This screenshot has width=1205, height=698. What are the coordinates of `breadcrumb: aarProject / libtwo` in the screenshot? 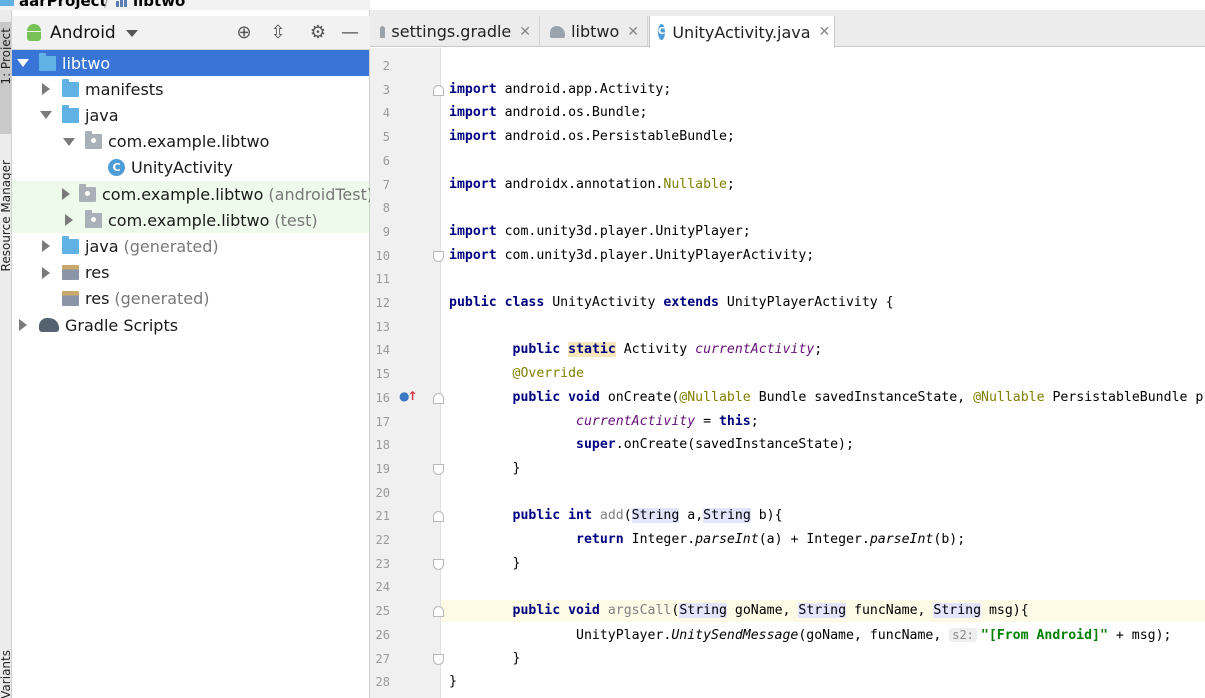 It's located at (185, 5).